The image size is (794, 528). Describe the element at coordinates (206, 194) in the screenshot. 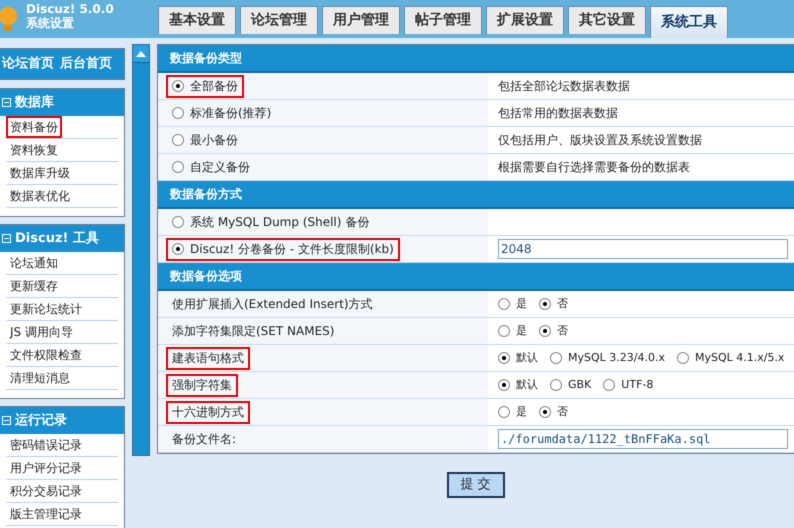

I see `section-title: 数据备份方式` at that location.